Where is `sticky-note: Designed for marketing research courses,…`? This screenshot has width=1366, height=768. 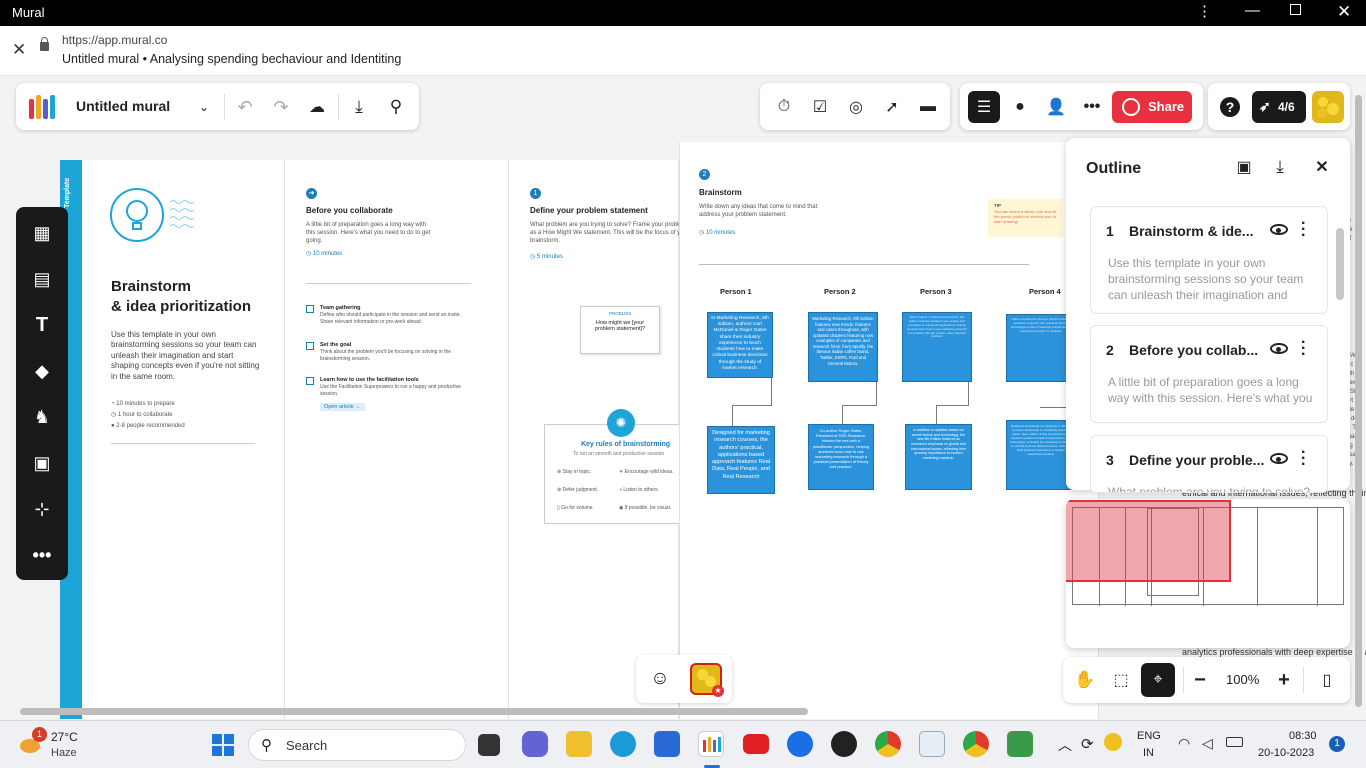
sticky-note: Designed for marketing research courses,… is located at coordinates (741, 460).